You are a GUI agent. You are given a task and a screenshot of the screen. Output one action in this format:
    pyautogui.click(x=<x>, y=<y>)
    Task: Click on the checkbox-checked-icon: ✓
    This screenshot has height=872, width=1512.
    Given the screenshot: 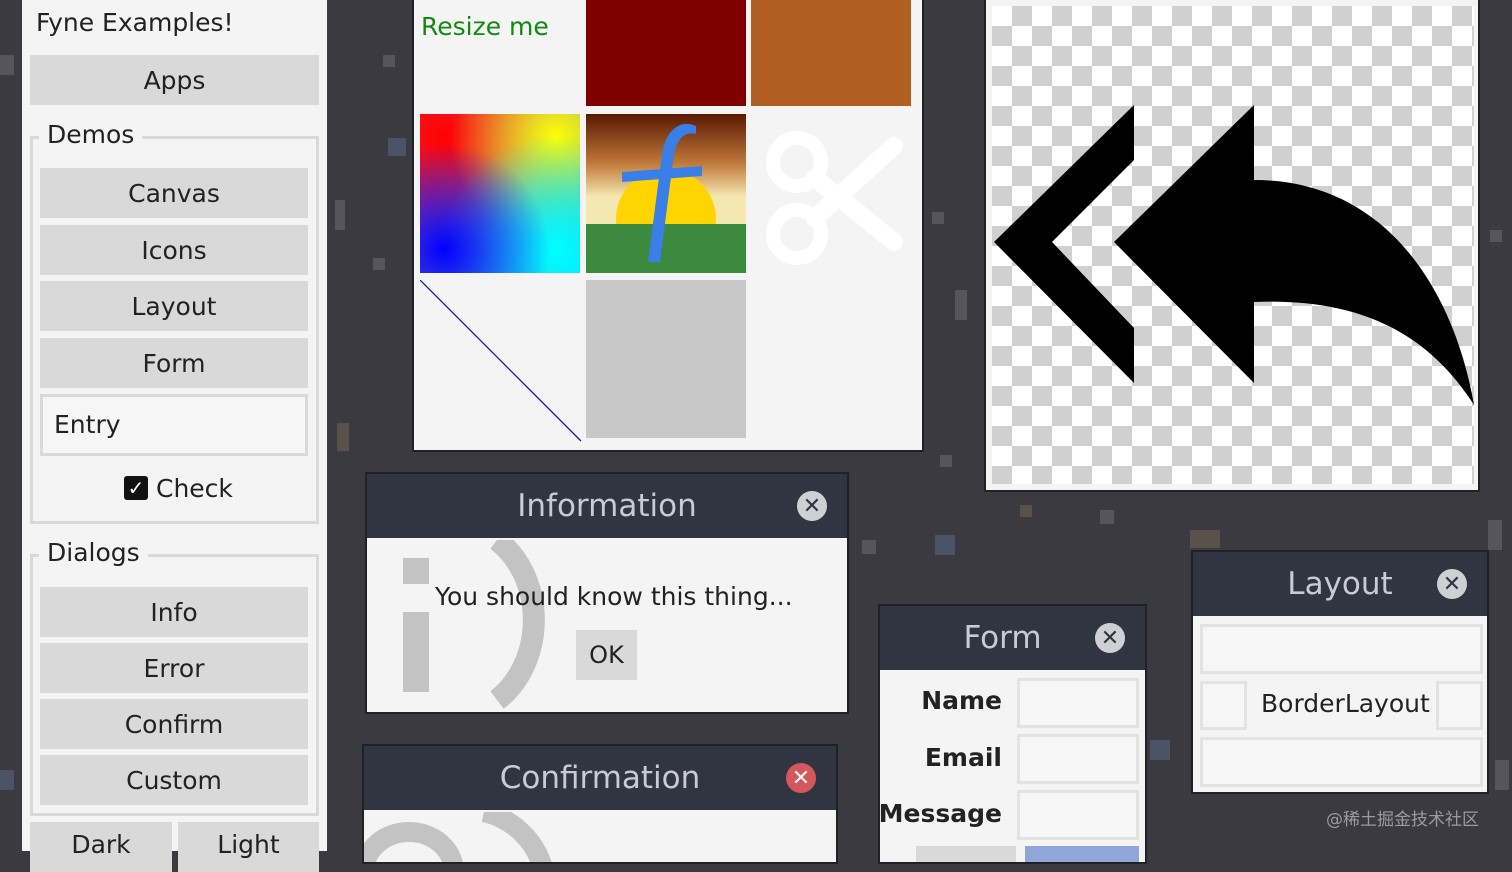 What is the action you would take?
    pyautogui.click(x=136, y=488)
    